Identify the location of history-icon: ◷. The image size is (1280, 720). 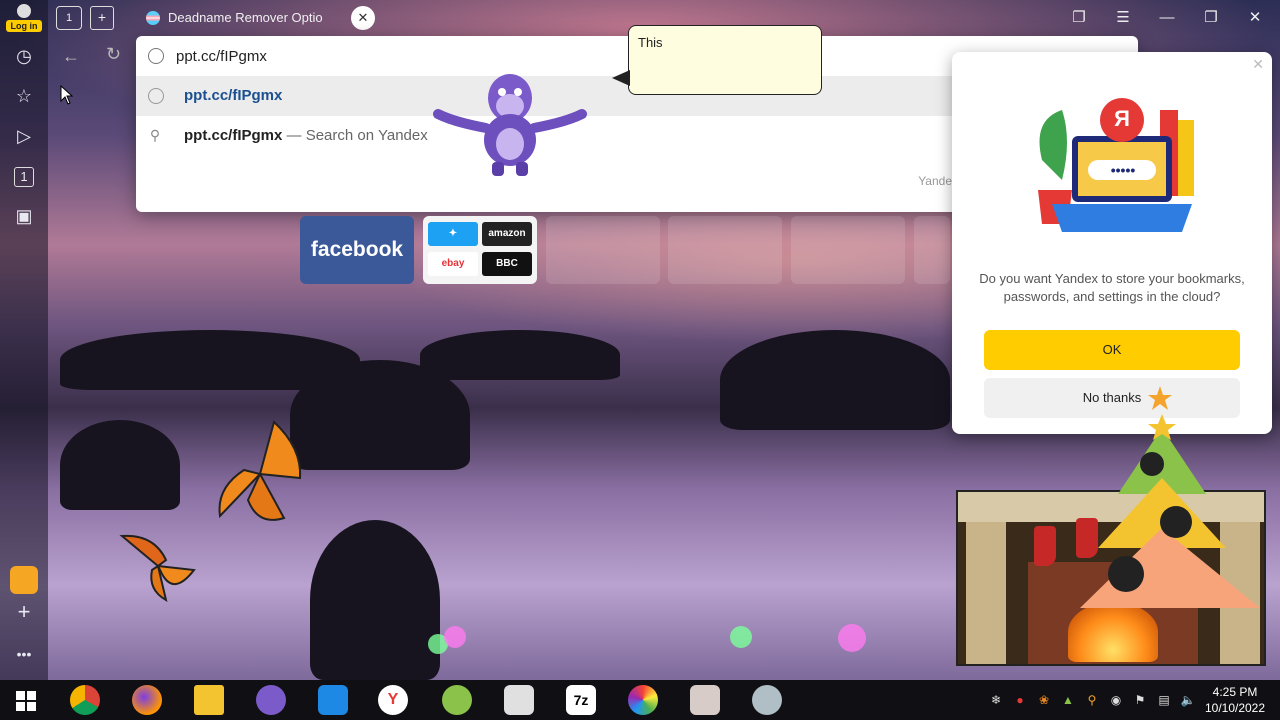
(24, 56).